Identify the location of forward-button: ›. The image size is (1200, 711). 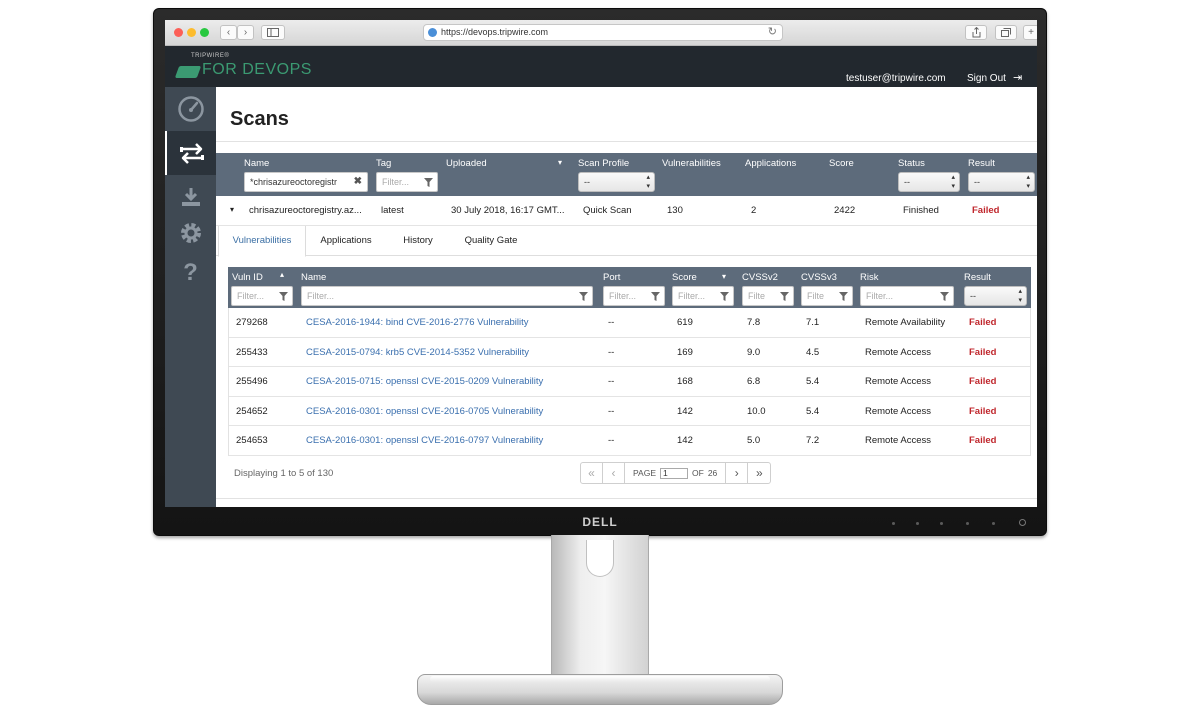
(245, 32).